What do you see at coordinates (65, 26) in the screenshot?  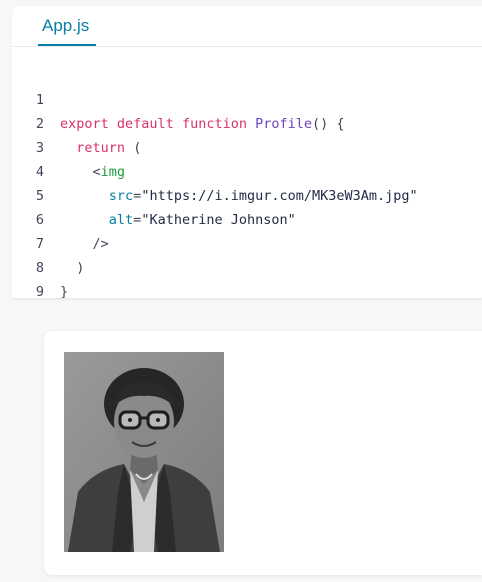 I see `tab-app-js: App.js` at bounding box center [65, 26].